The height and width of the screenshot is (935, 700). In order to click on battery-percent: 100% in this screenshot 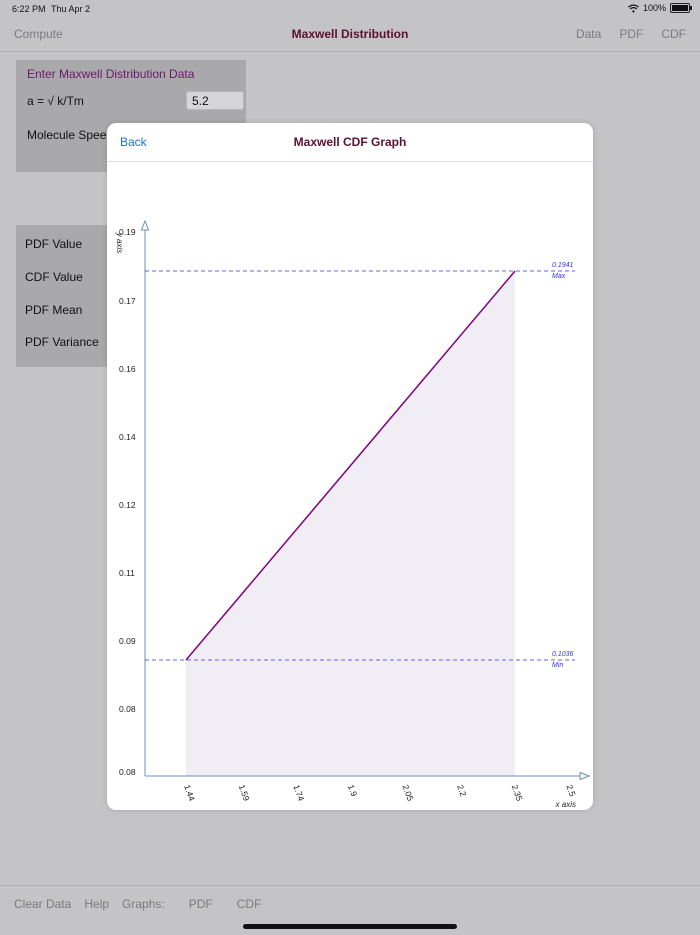, I will do `click(654, 8)`.